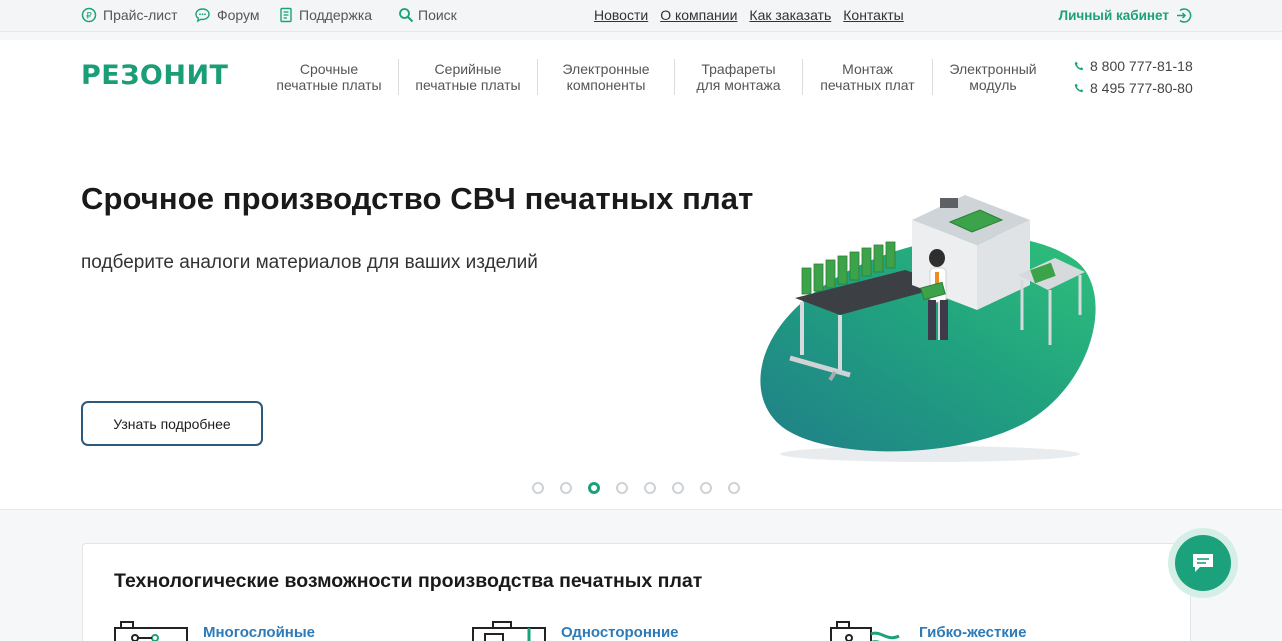 This screenshot has height=641, width=1282. Describe the element at coordinates (238, 15) in the screenshot. I see `forum-label: Форум` at that location.